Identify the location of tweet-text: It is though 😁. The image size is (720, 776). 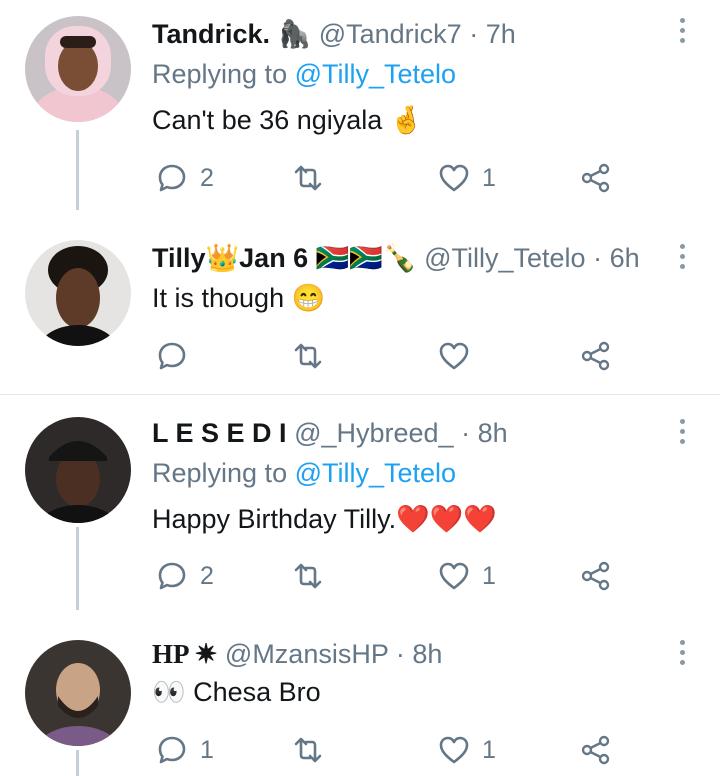
(238, 298).